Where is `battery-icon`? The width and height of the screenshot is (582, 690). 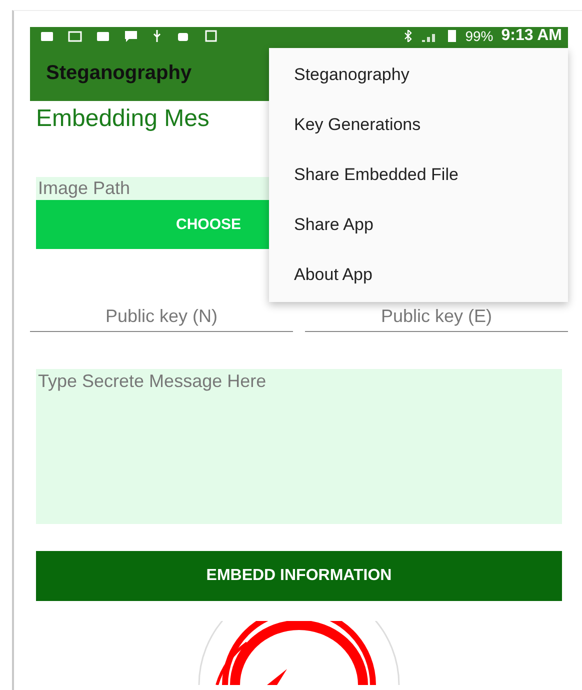 battery-icon is located at coordinates (452, 36).